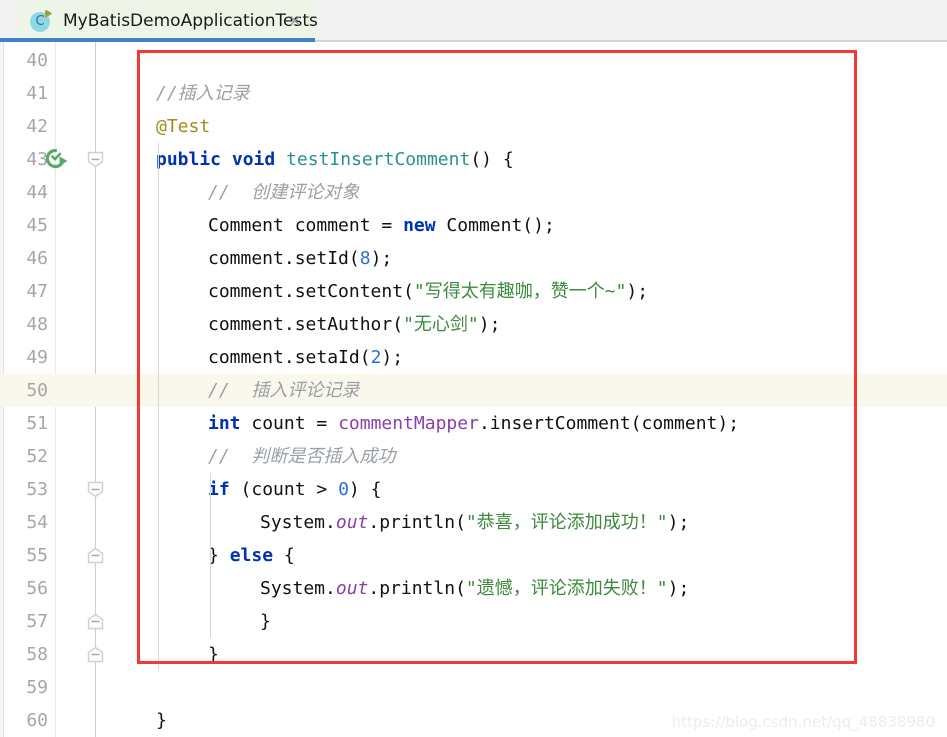  Describe the element at coordinates (473, 489) in the screenshot. I see `code-line-row: 53 if (count > 0) {` at that location.